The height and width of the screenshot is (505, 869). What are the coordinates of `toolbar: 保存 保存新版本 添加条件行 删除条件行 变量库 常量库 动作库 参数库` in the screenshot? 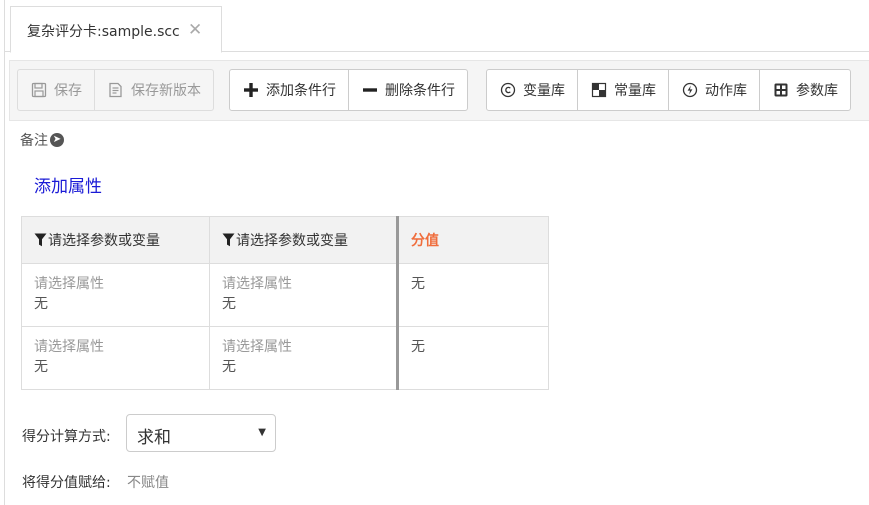 It's located at (439, 90).